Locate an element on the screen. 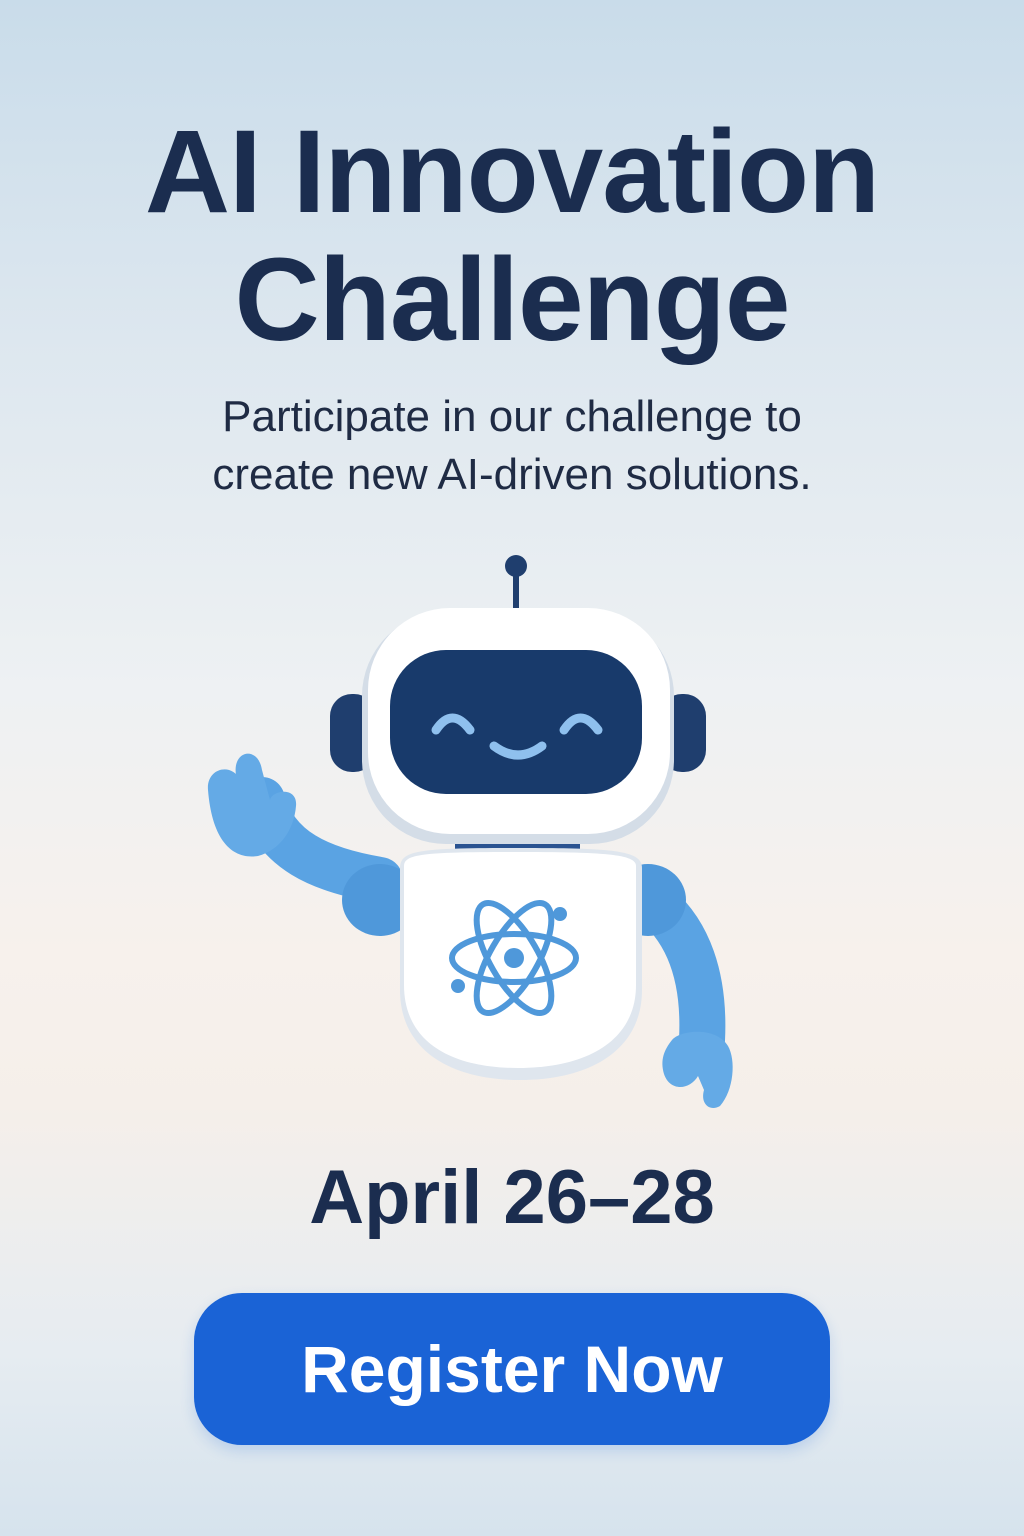 The width and height of the screenshot is (1024, 1536). atom-nucleus is located at coordinates (514, 958).